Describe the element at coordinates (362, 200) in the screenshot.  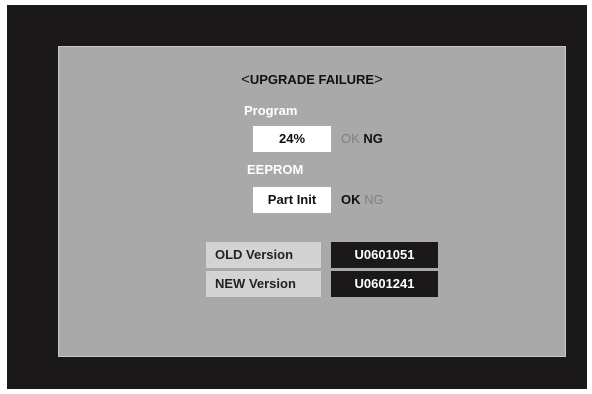
I see `eeprom-ok-ng-status: OK NG` at that location.